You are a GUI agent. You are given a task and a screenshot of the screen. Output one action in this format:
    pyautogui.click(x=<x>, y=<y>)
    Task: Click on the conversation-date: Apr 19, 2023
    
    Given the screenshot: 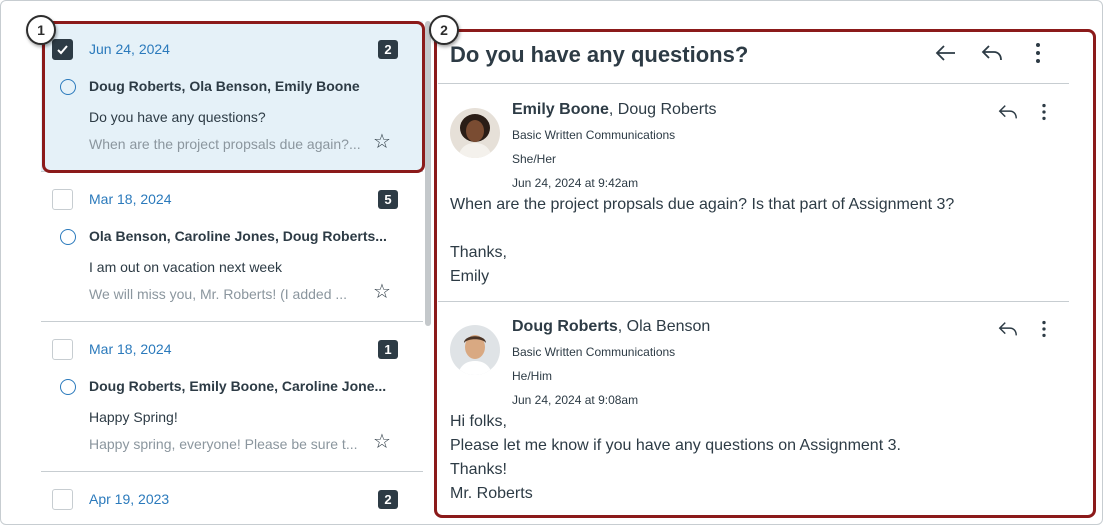 What is the action you would take?
    pyautogui.click(x=129, y=499)
    